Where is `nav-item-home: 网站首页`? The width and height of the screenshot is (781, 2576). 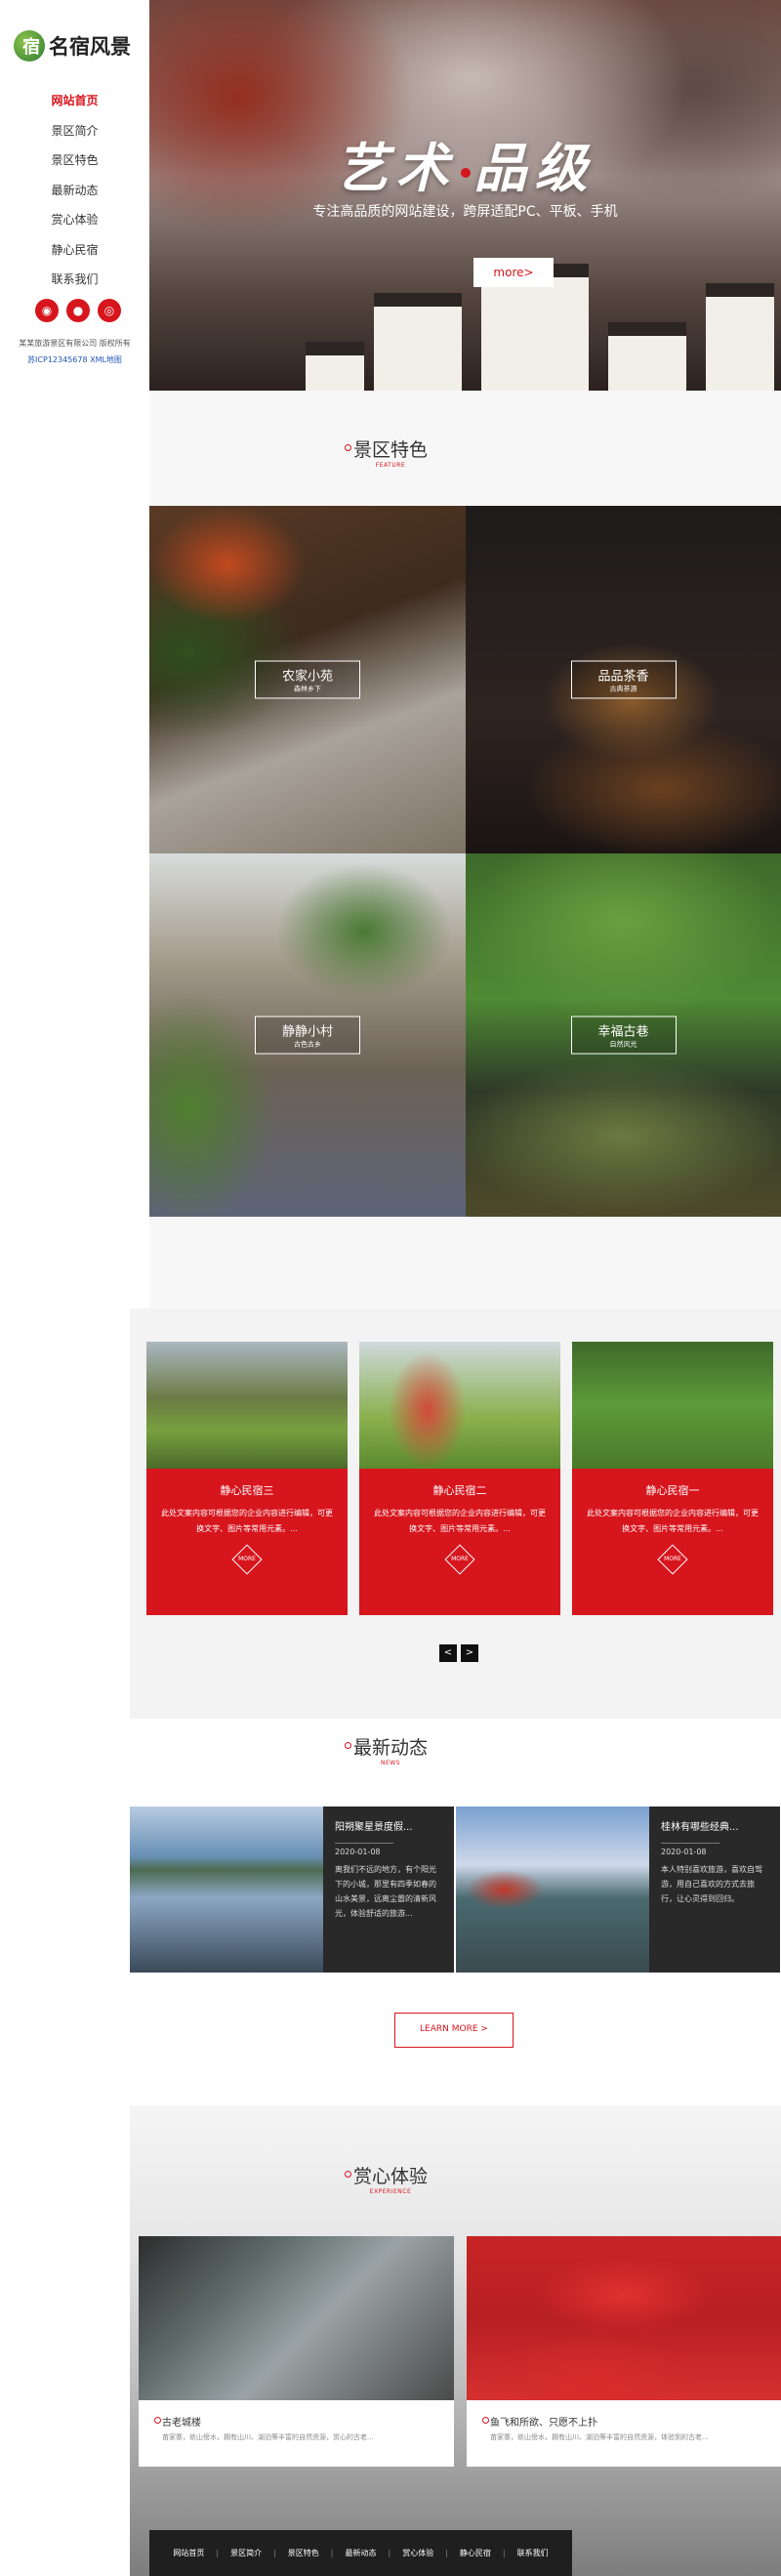 nav-item-home: 网站首页 is located at coordinates (74, 101).